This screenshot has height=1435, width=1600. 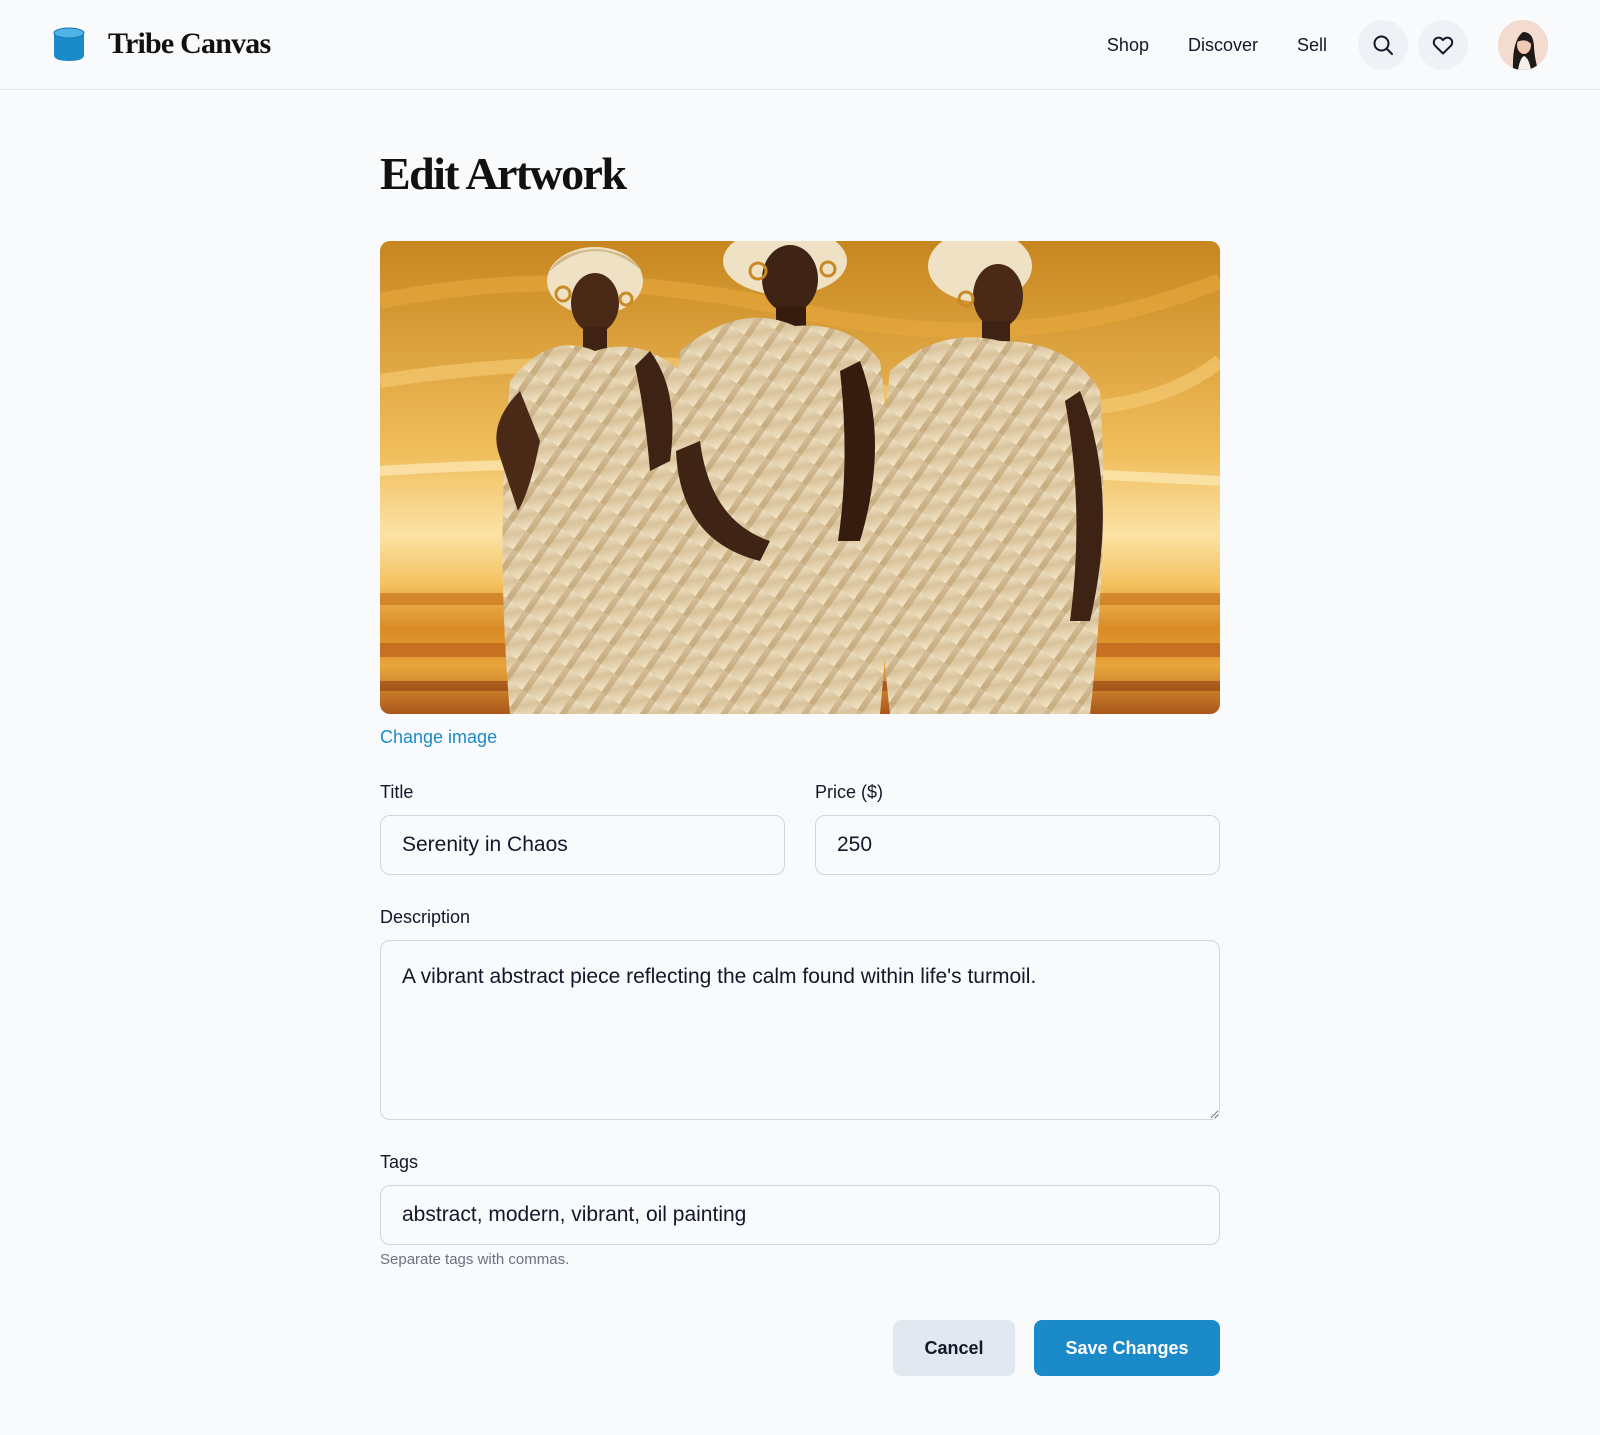 I want to click on price-input, so click(x=1017, y=845).